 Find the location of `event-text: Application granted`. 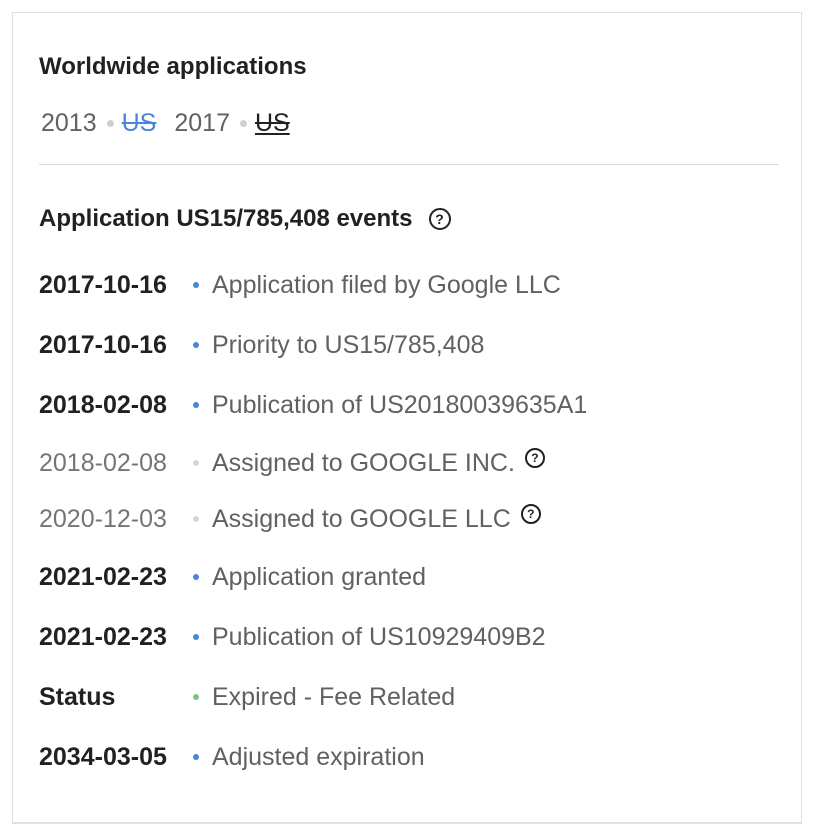

event-text: Application granted is located at coordinates (319, 576).